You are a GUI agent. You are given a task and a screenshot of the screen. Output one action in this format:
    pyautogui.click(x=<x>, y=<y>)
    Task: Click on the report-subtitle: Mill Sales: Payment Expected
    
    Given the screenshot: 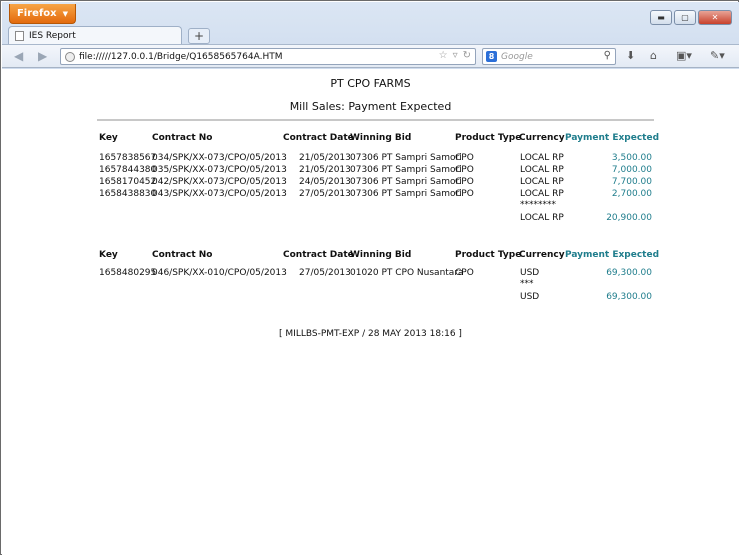 What is the action you would take?
    pyautogui.click(x=370, y=106)
    